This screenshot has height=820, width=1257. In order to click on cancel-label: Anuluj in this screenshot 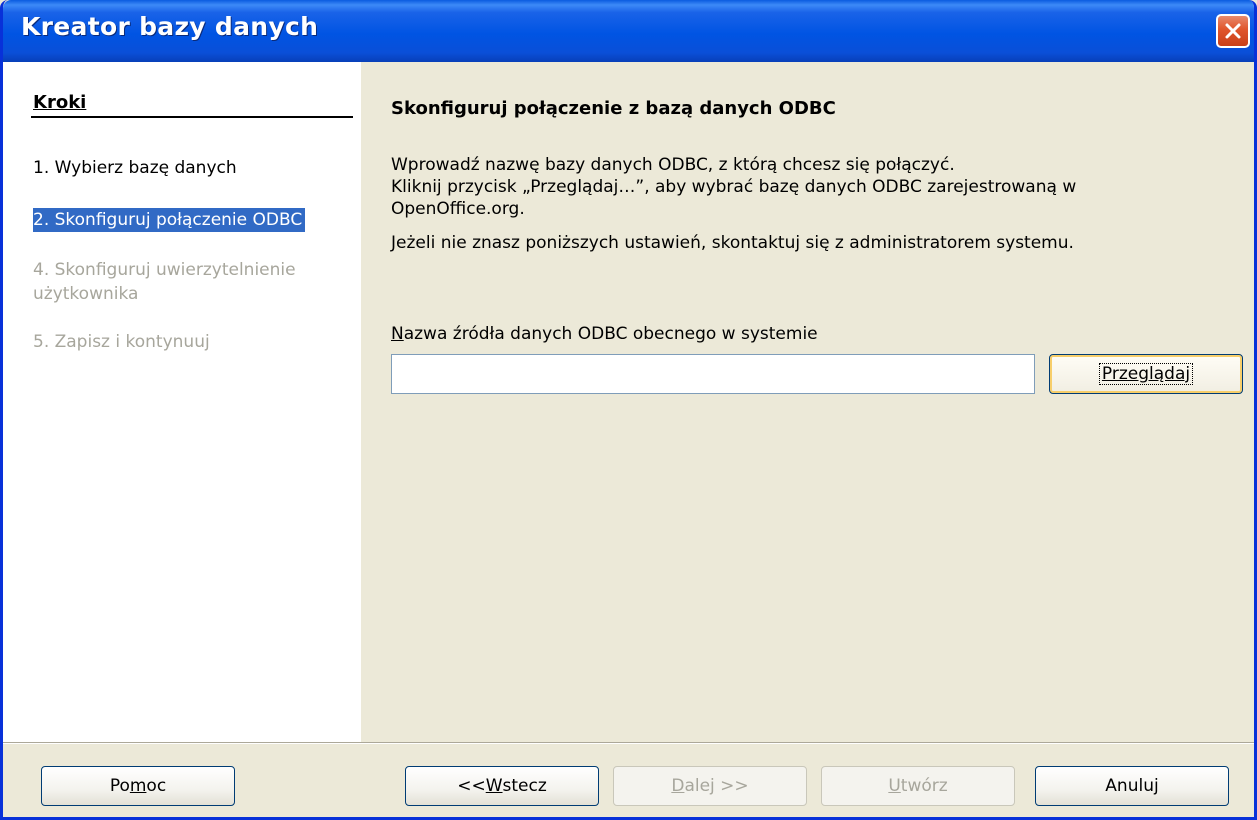, I will do `click(1132, 786)`.